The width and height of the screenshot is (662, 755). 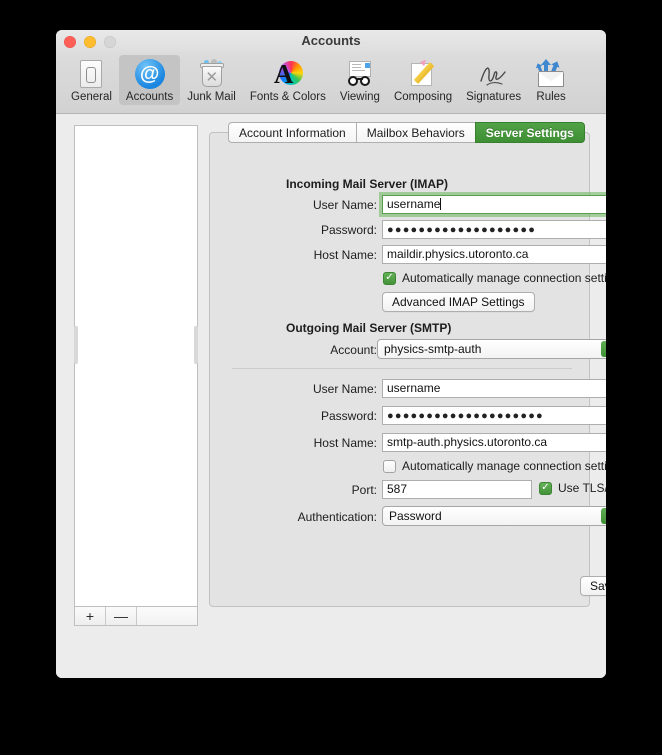 I want to click on incoming-username-value: username, so click(x=414, y=204).